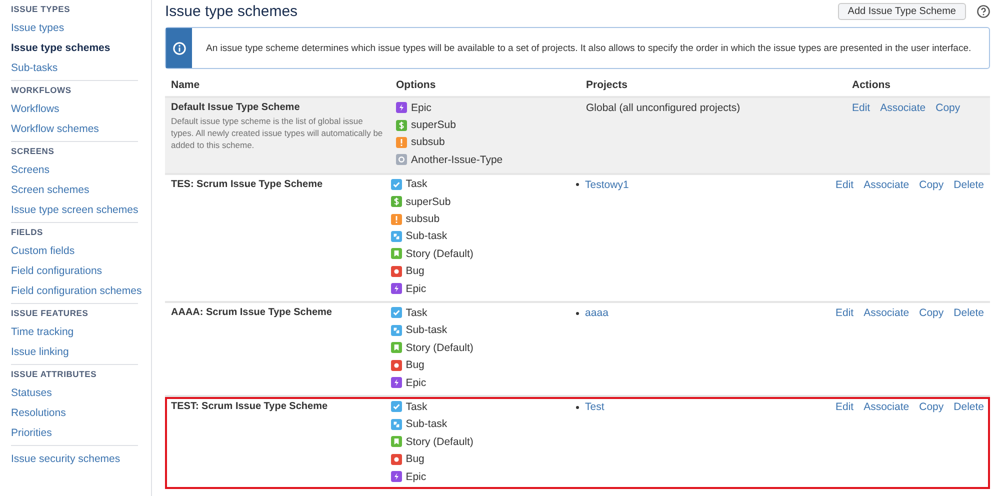 This screenshot has height=496, width=999. What do you see at coordinates (74, 28) in the screenshot?
I see `sidebar-link: Issue types` at bounding box center [74, 28].